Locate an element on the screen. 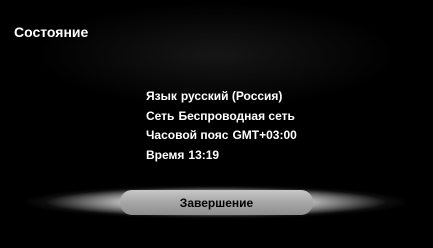  status-label: Часовой пояс is located at coordinates (187, 135).